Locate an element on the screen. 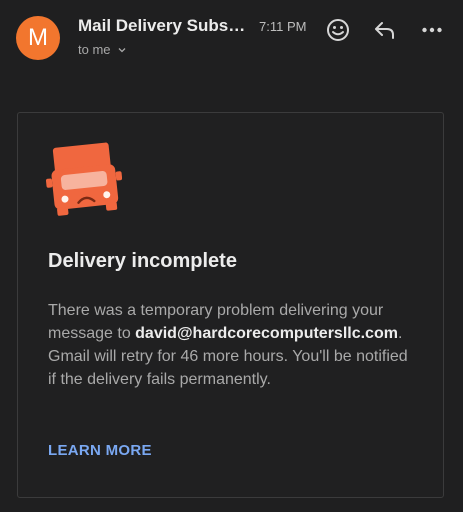  recipient-email: david@hardcorecomputersllc.com is located at coordinates (266, 333).